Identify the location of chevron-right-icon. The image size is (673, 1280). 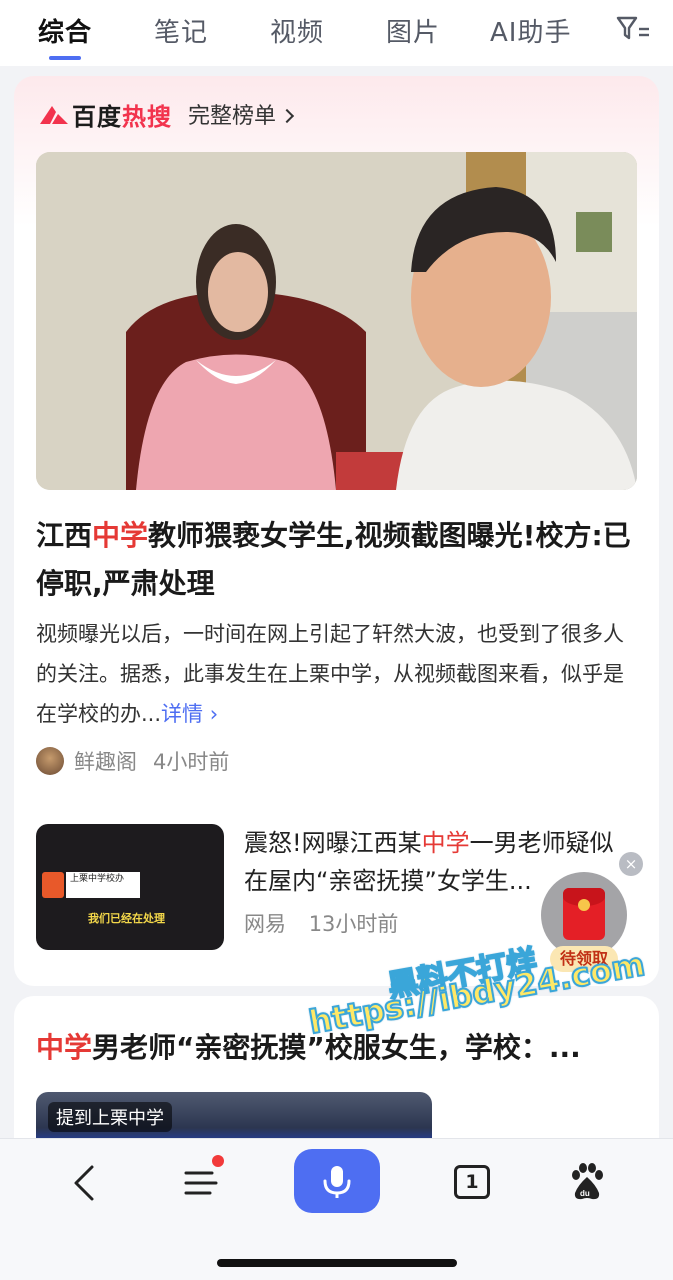
(287, 116).